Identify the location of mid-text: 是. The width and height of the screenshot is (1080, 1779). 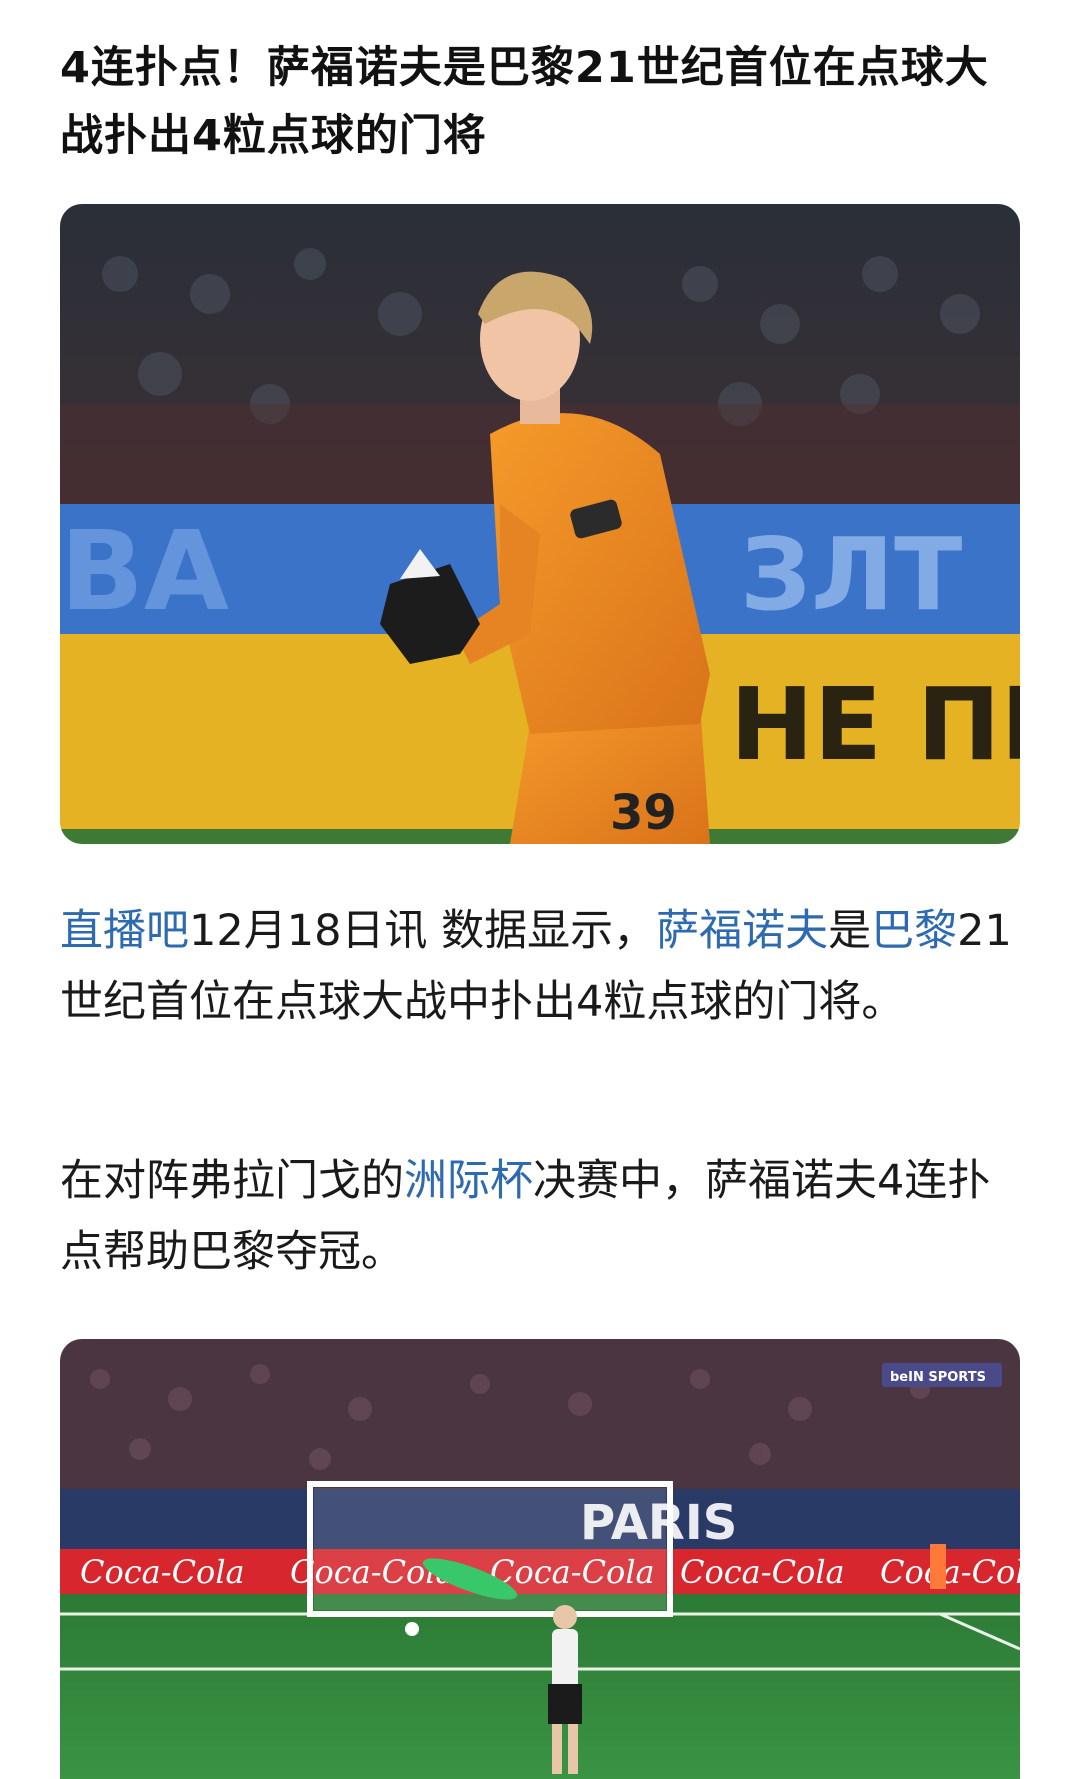
(850, 931).